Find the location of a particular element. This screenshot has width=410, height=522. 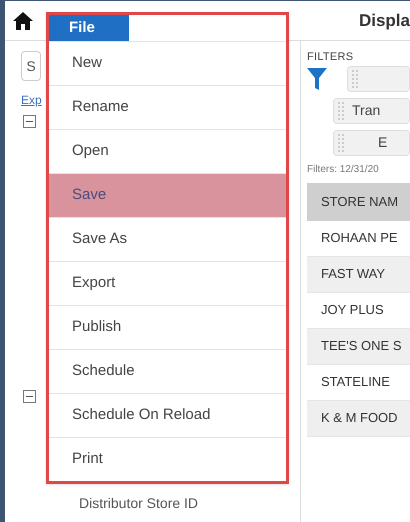

search-field: S is located at coordinates (31, 66).